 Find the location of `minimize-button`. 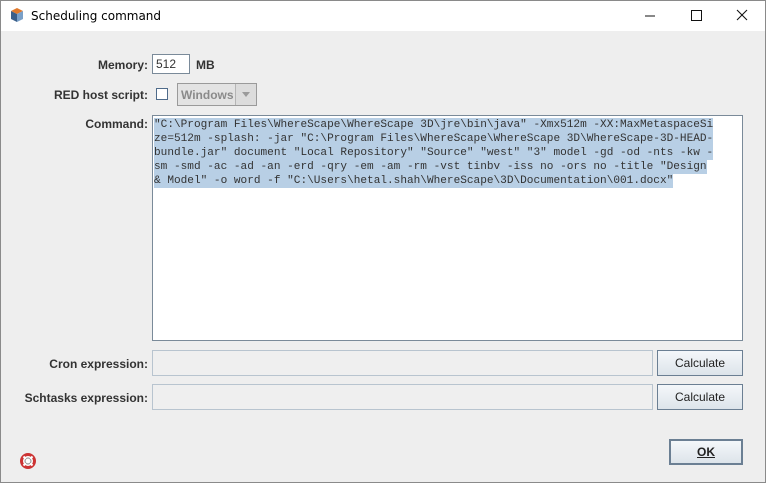

minimize-button is located at coordinates (650, 16).